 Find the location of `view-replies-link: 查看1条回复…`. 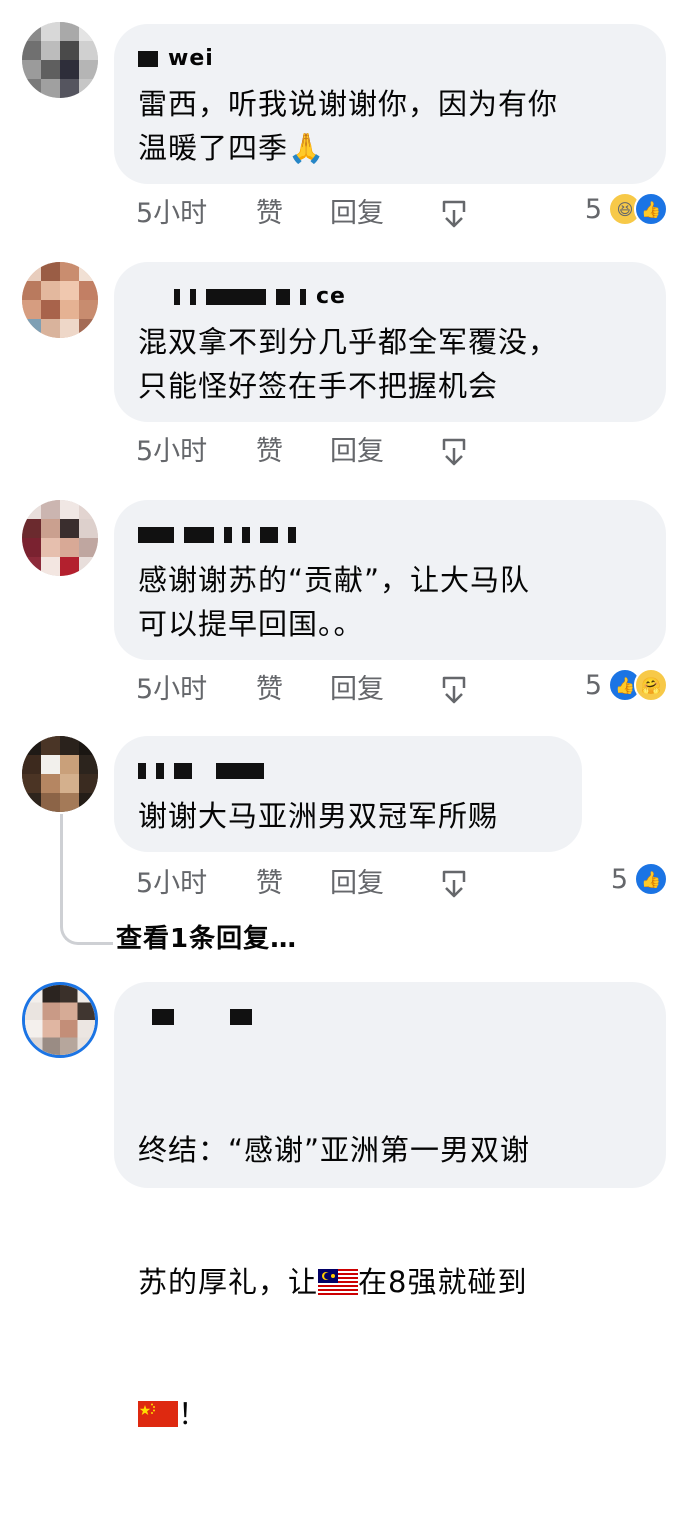

view-replies-link: 查看1条回复… is located at coordinates (206, 936).